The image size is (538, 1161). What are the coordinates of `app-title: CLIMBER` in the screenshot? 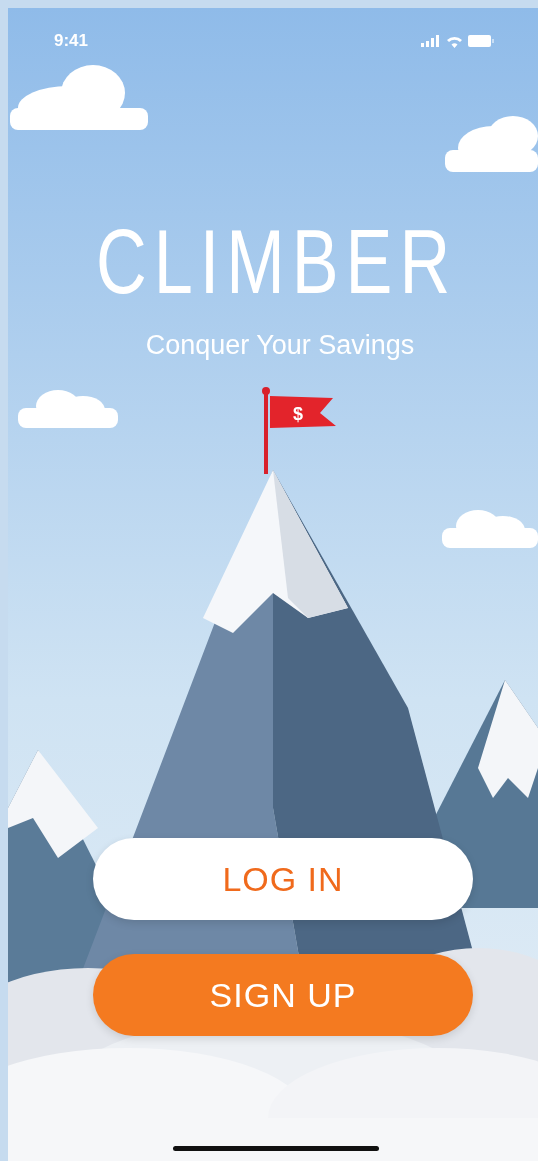 It's located at (276, 262).